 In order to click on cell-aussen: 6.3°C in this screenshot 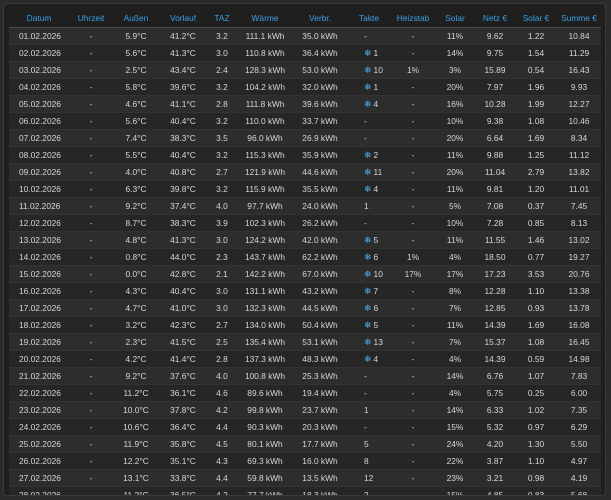, I will do `click(136, 189)`.